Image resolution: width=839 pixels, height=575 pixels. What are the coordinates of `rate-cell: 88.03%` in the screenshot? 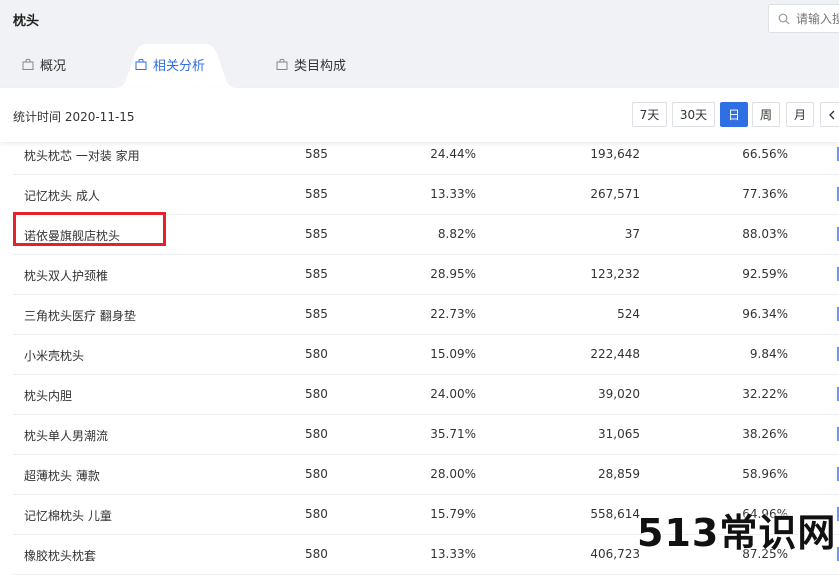 It's located at (765, 234).